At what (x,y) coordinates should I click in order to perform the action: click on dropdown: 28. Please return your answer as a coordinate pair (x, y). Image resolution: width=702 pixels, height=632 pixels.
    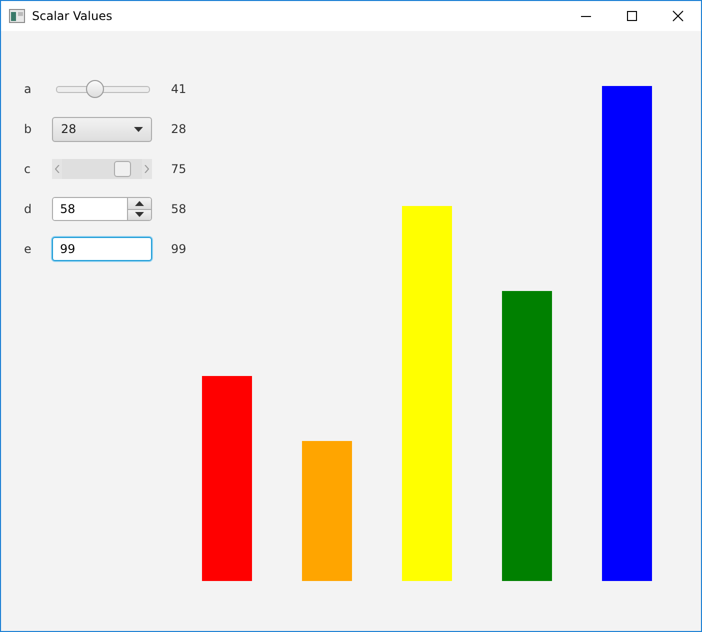
    Looking at the image, I should click on (102, 129).